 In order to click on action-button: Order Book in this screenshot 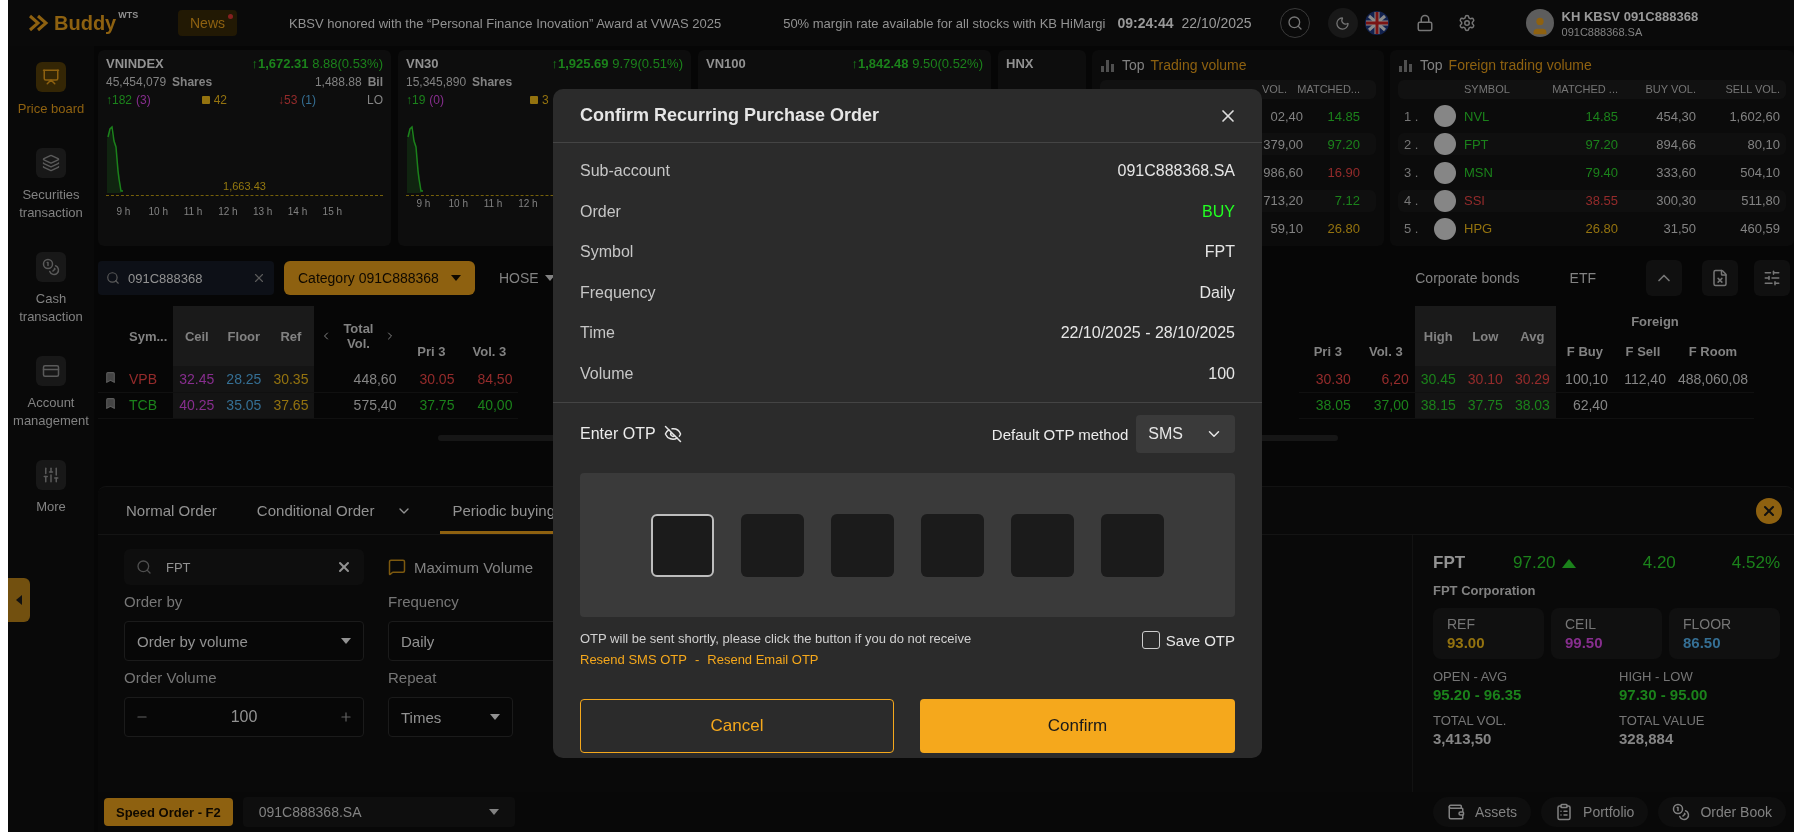, I will do `click(1722, 812)`.